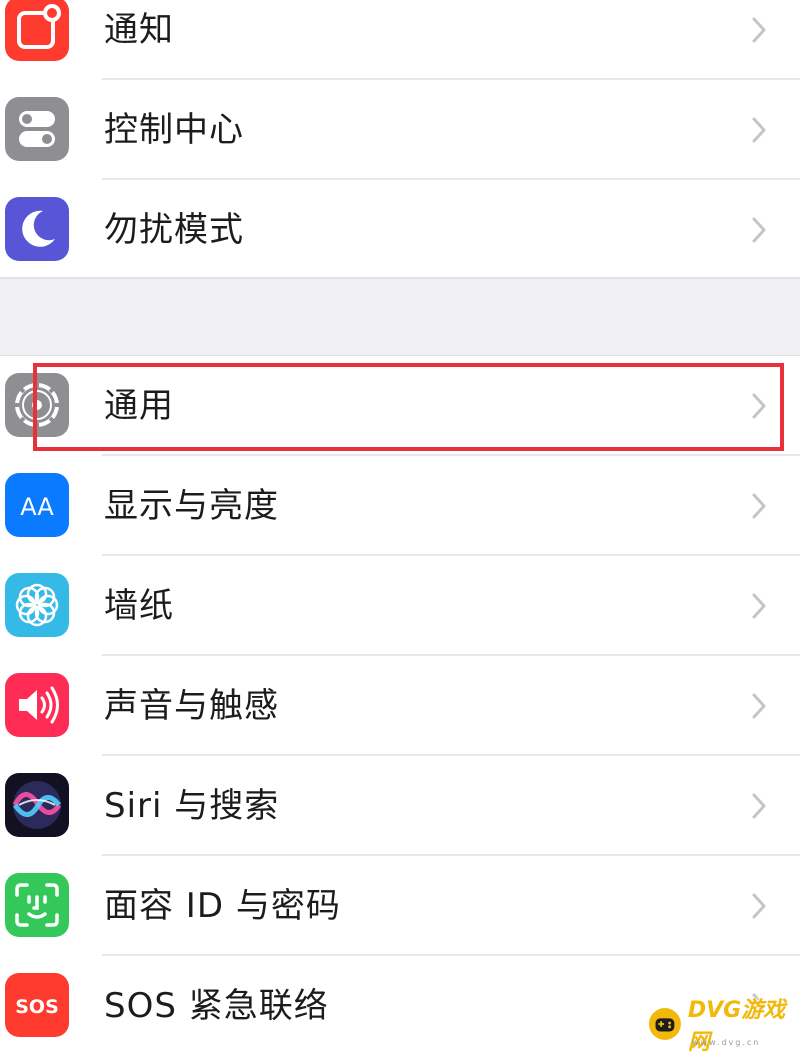 This screenshot has height=1056, width=800. What do you see at coordinates (37, 905) in the screenshot?
I see `face-id-icon` at bounding box center [37, 905].